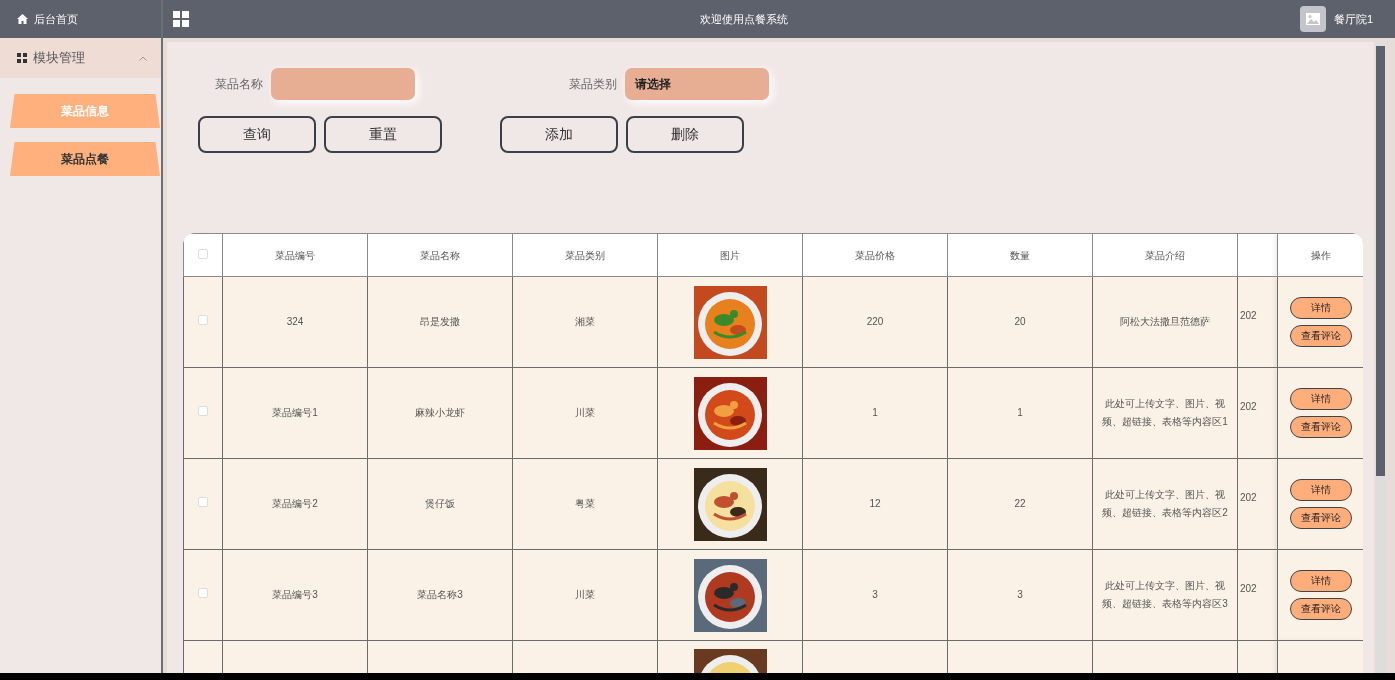  Describe the element at coordinates (343, 84) in the screenshot. I see `name-input-field` at that location.